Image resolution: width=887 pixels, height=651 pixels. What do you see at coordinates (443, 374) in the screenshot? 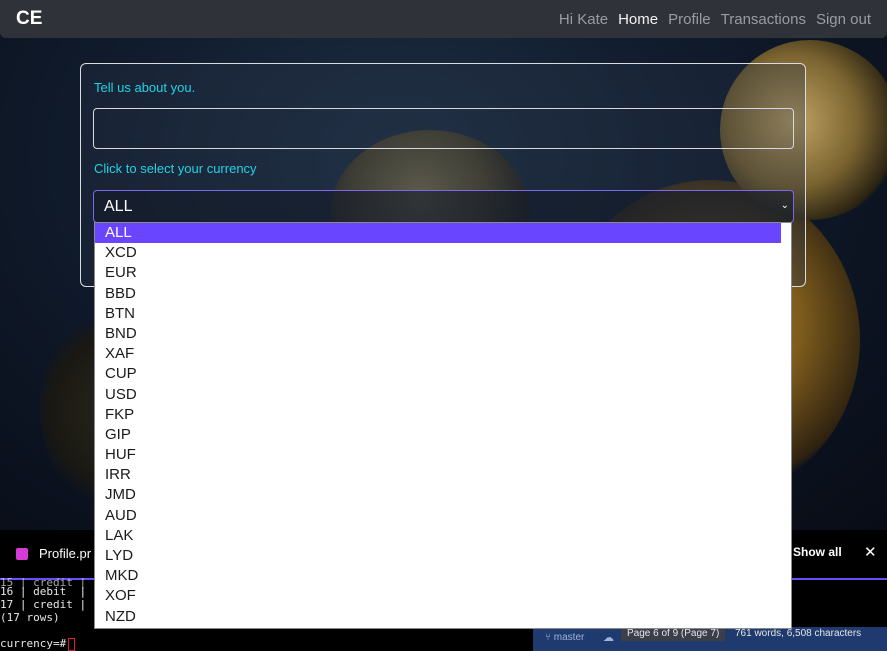
I see `currency-option: CUP` at bounding box center [443, 374].